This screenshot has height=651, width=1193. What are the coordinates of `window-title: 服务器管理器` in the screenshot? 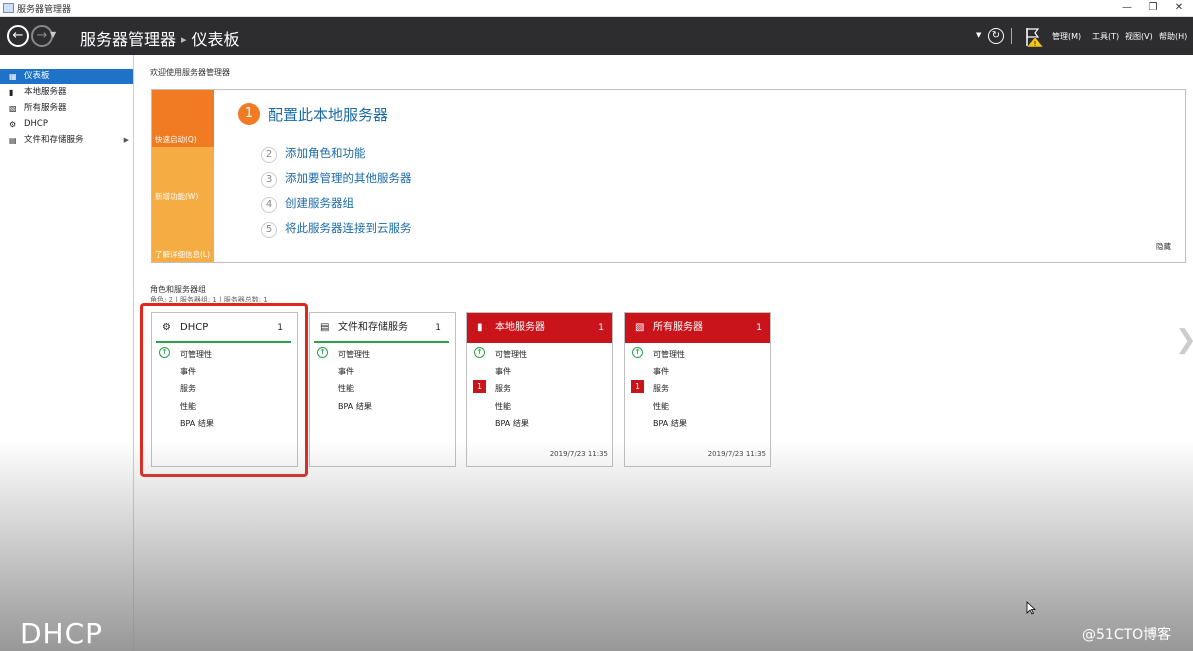 It's located at (44, 10).